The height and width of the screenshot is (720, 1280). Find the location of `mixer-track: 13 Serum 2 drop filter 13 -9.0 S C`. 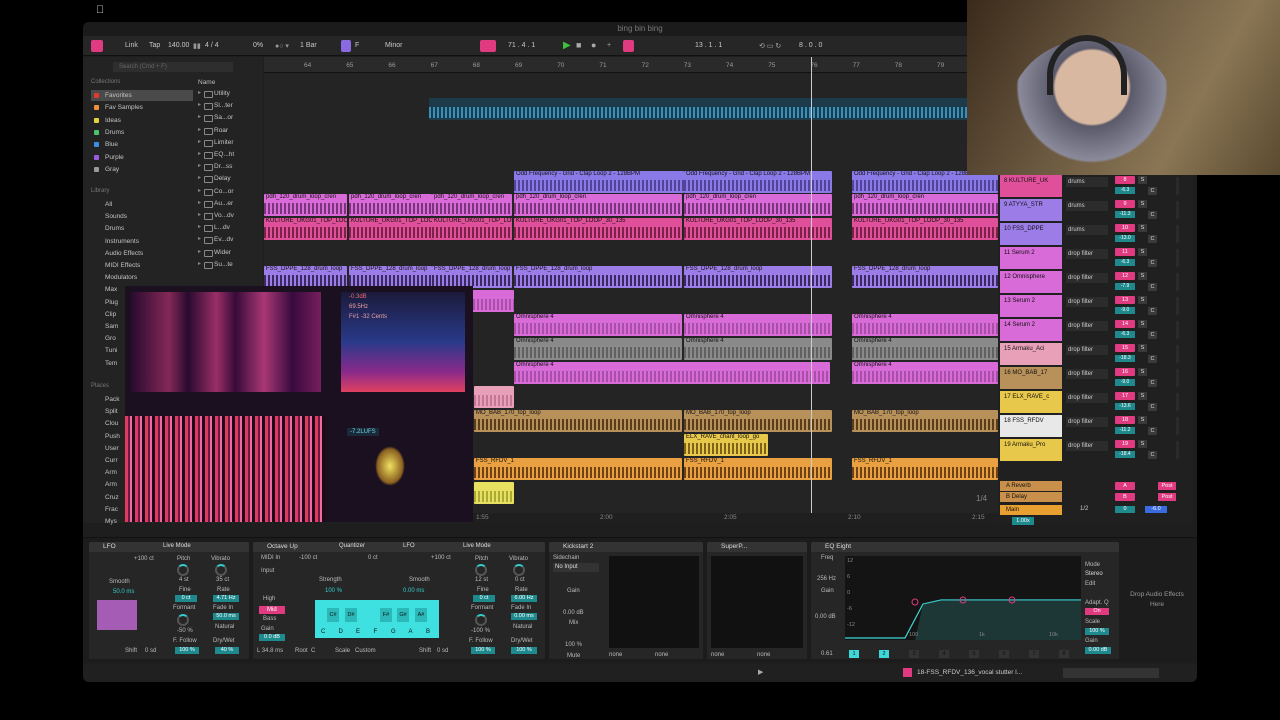

mixer-track: 13 Serum 2 drop filter 13 -9.0 S C is located at coordinates (1095, 307).